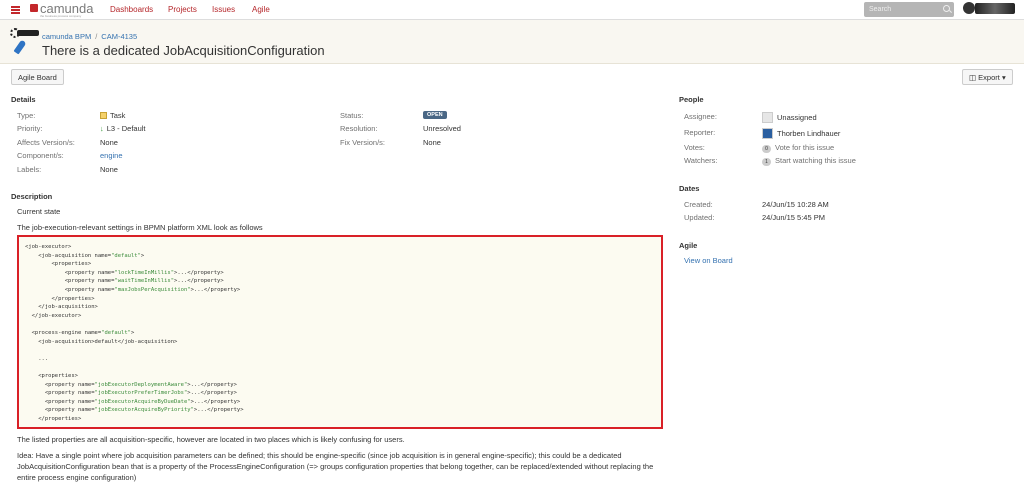 This screenshot has width=1024, height=493. Describe the element at coordinates (223, 9) in the screenshot. I see `nav-issues: Issues` at that location.